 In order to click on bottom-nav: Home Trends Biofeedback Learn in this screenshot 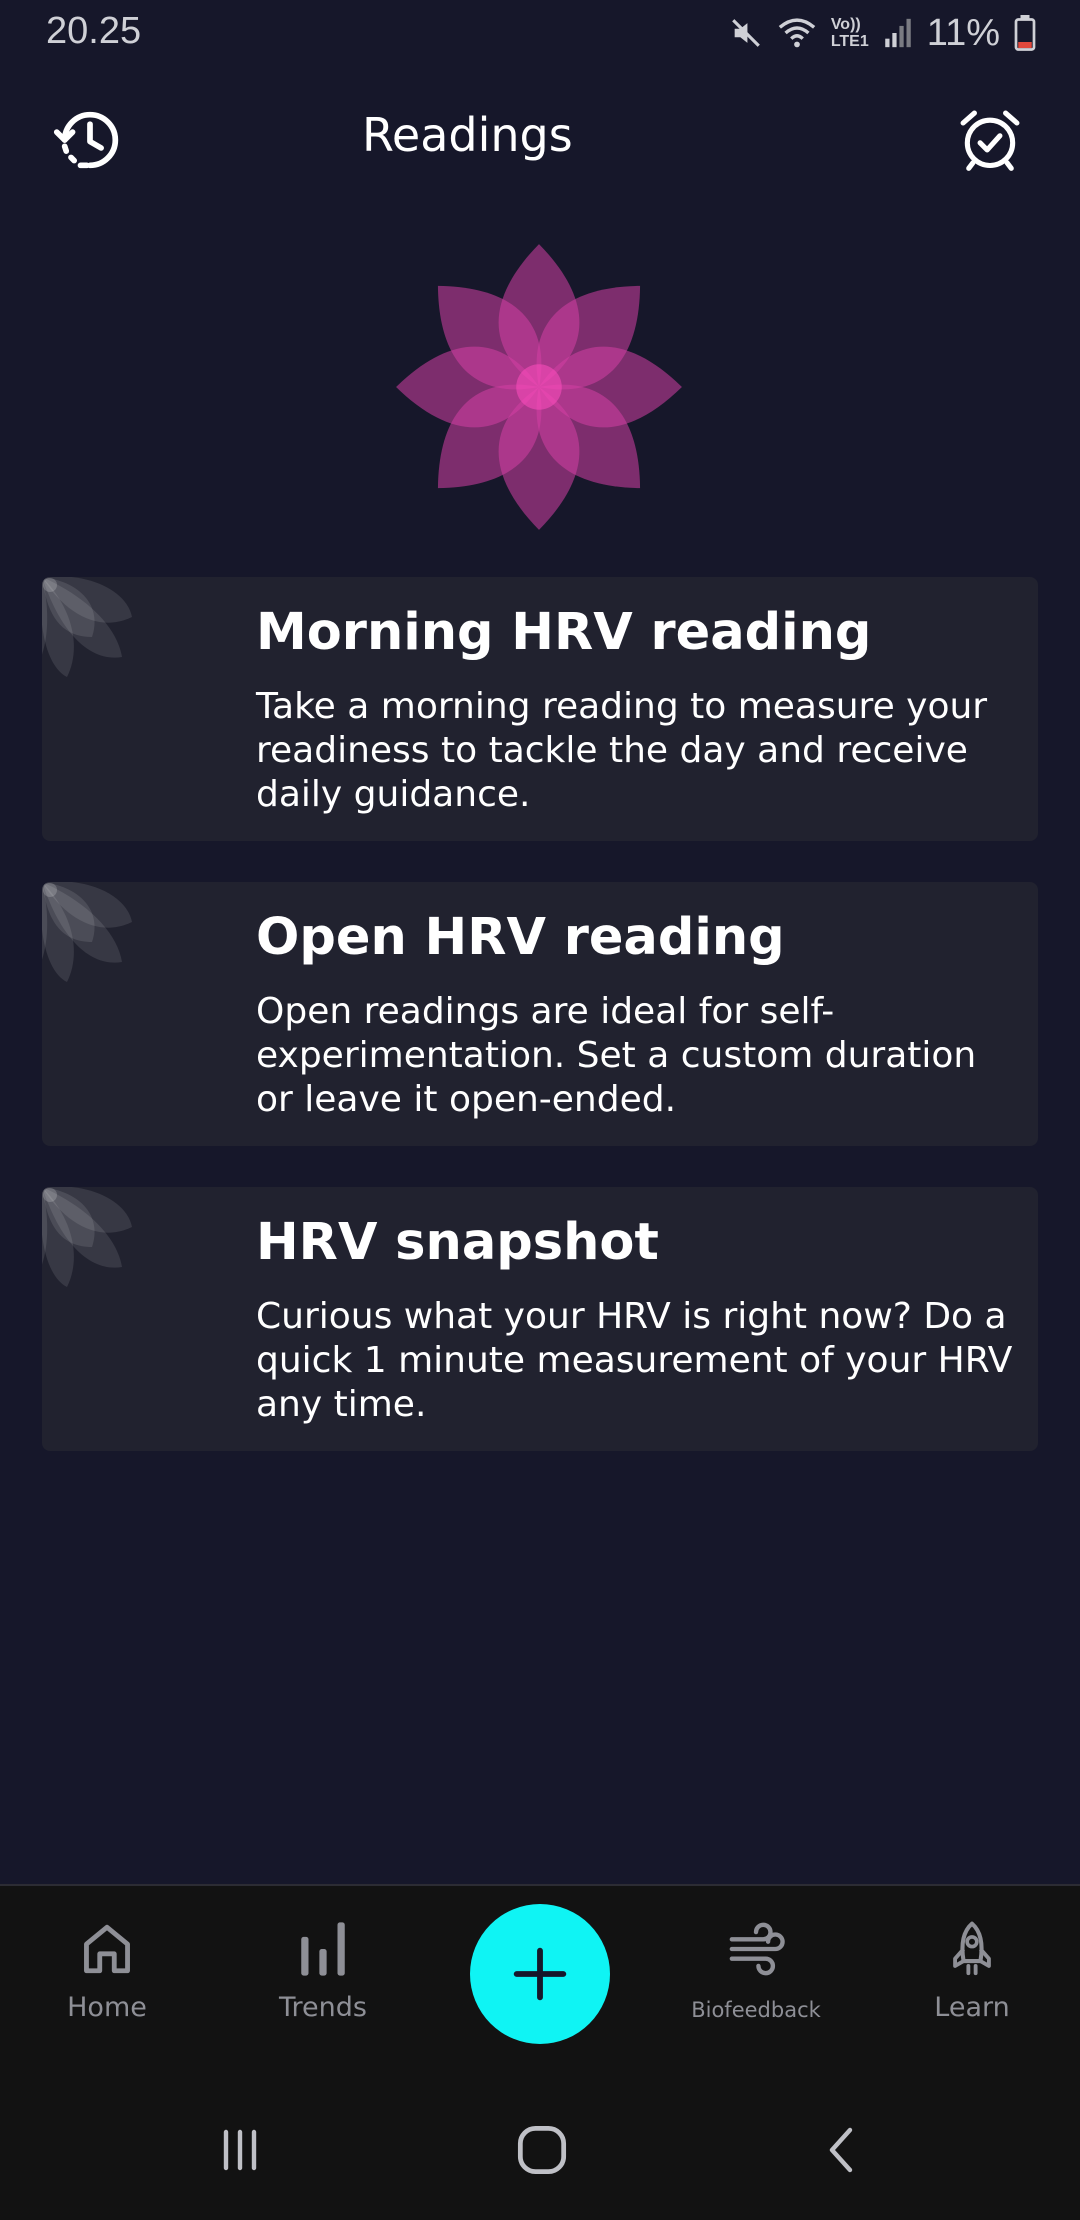, I will do `click(540, 1983)`.